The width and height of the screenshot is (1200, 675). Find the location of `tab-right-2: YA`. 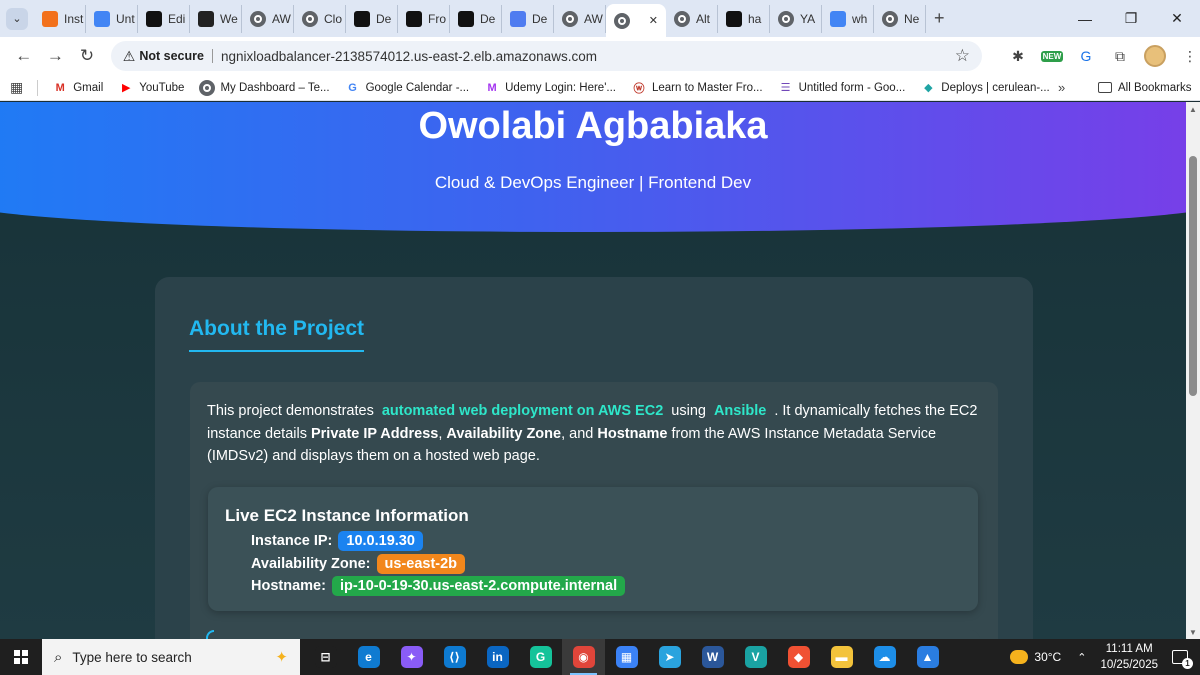

tab-right-2: YA is located at coordinates (796, 18).